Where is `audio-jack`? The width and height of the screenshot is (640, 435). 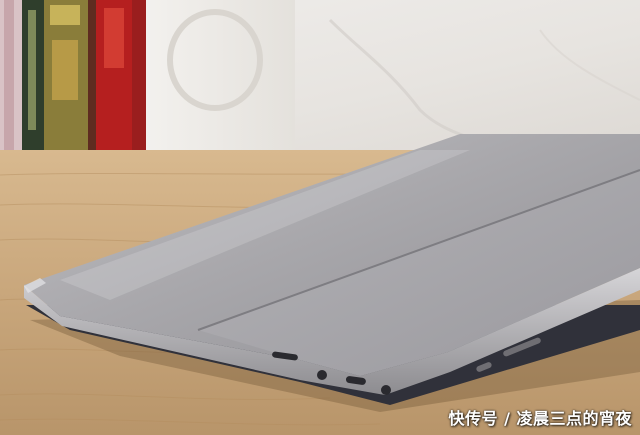 audio-jack is located at coordinates (322, 375).